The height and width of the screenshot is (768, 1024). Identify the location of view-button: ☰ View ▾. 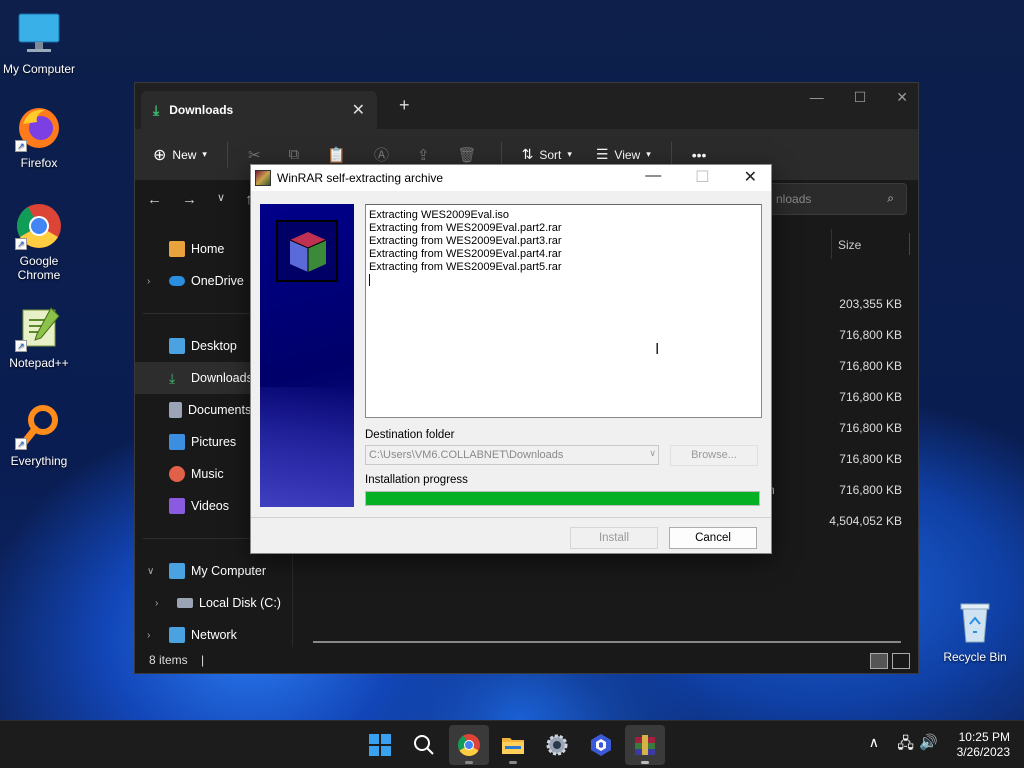
(623, 154).